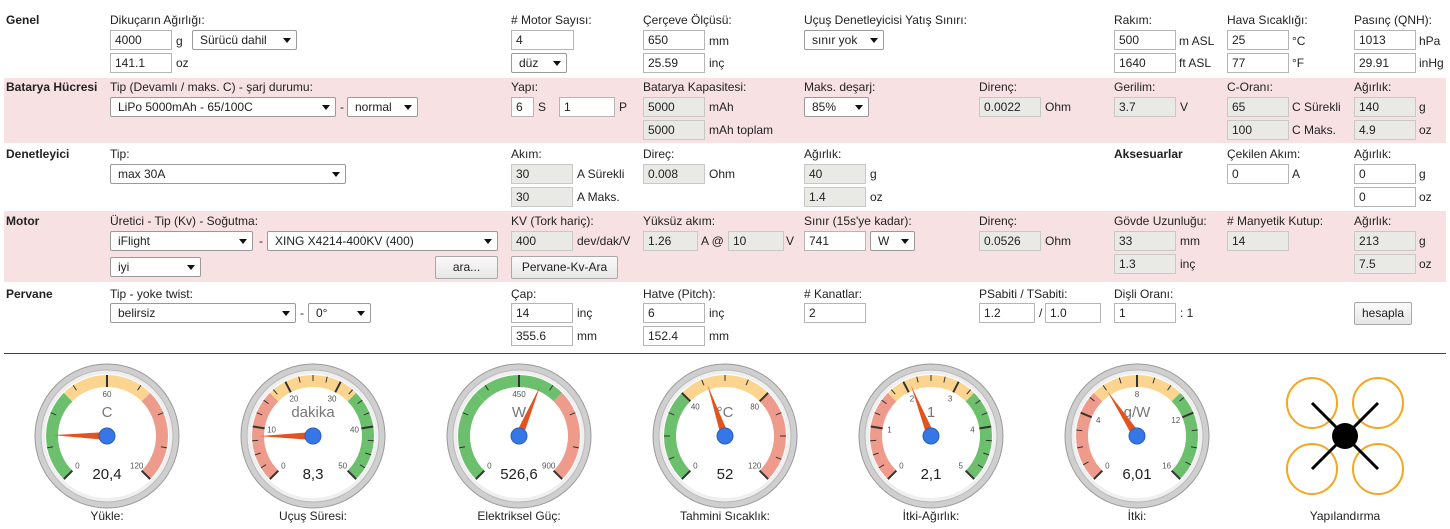  I want to click on prop-type-select: belirsiz, so click(203, 313).